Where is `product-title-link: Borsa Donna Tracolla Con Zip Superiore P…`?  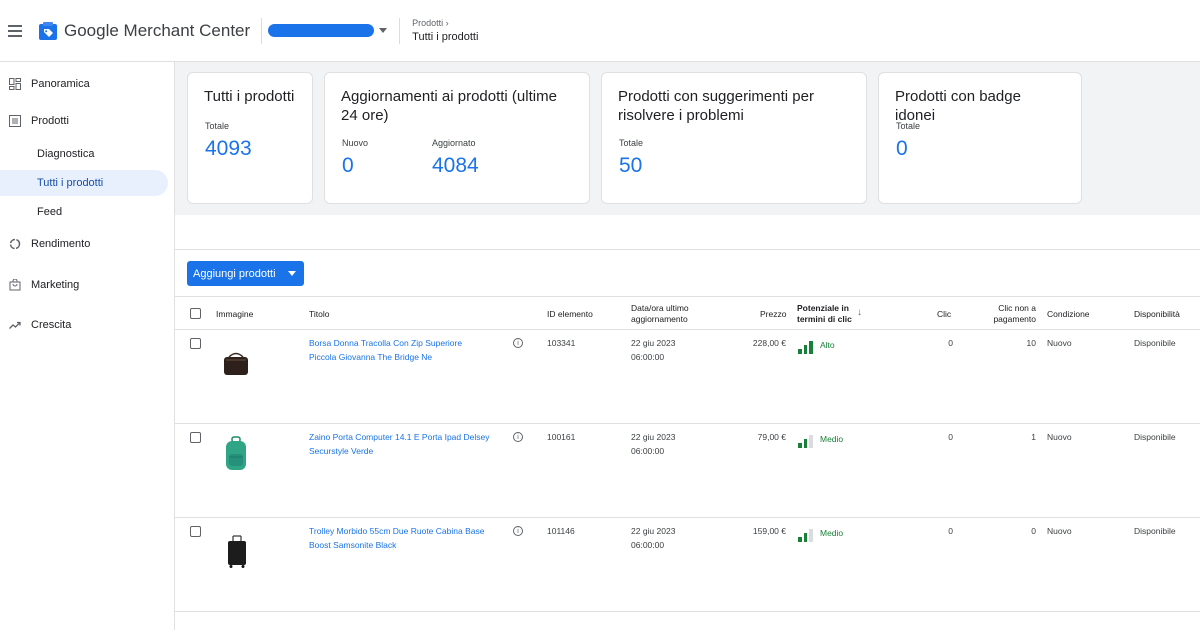
product-title-link: Borsa Donna Tracolla Con Zip Superiore P… is located at coordinates (385, 350).